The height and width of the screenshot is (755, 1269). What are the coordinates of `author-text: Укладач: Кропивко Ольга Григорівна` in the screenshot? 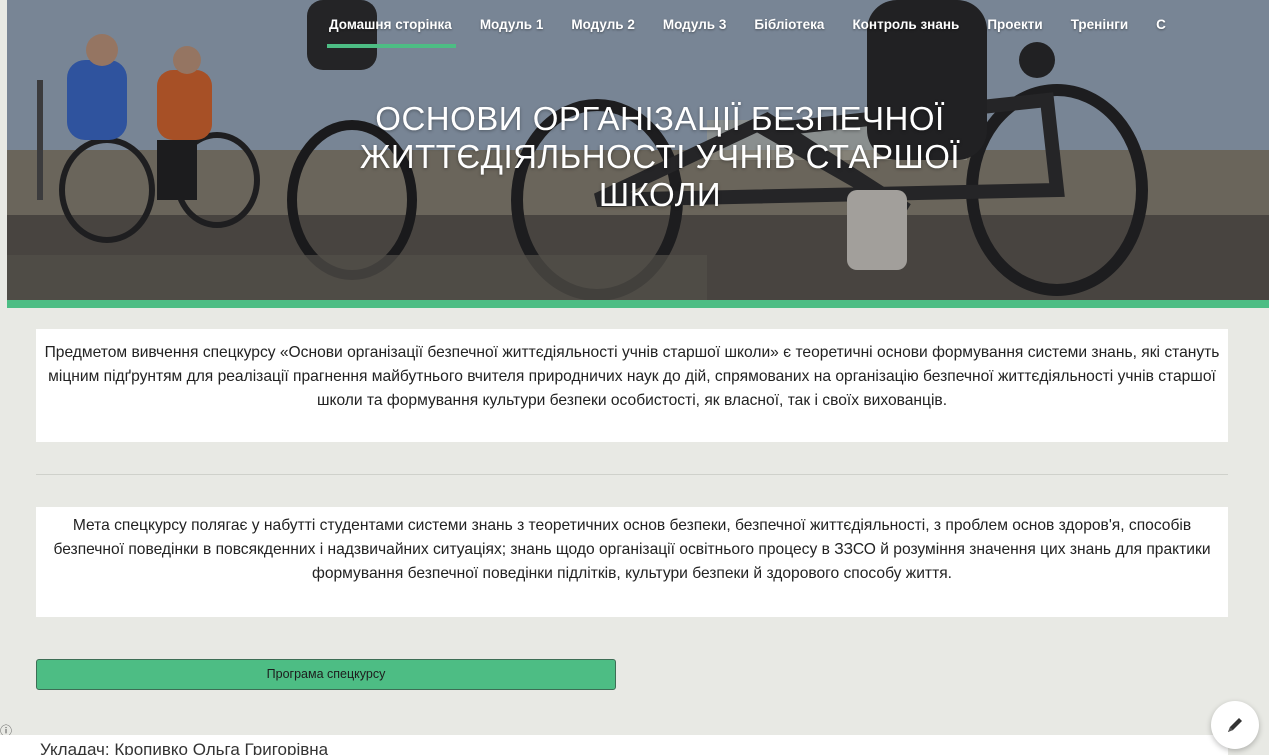 It's located at (184, 747).